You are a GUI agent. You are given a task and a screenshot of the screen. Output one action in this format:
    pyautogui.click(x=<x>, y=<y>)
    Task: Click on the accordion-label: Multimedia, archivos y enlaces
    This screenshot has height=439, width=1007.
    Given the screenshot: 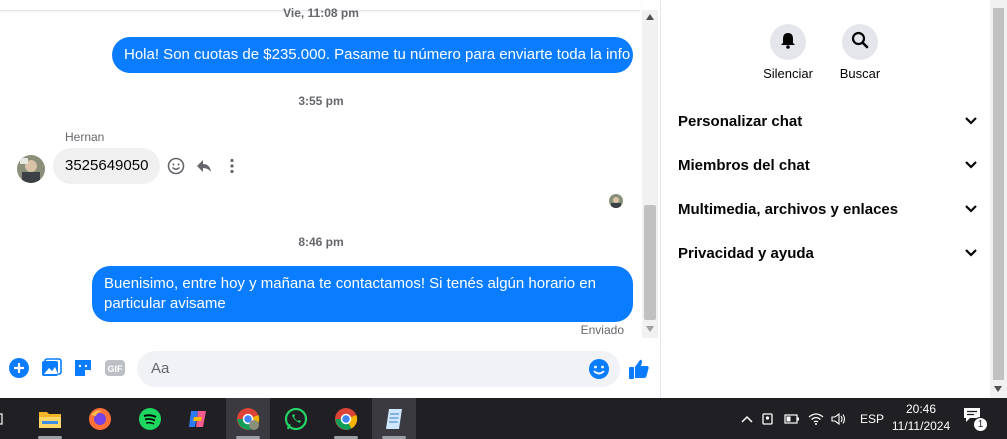 What is the action you would take?
    pyautogui.click(x=788, y=209)
    